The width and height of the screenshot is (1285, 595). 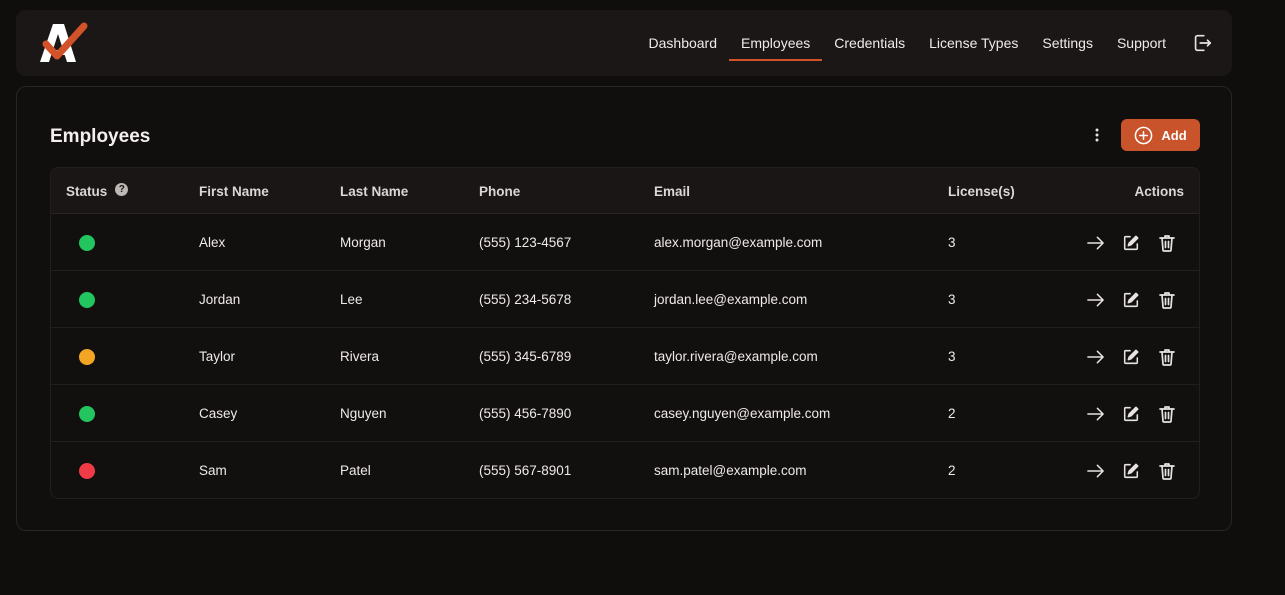 I want to click on phone-cell: (555) 345-6789, so click(x=525, y=356).